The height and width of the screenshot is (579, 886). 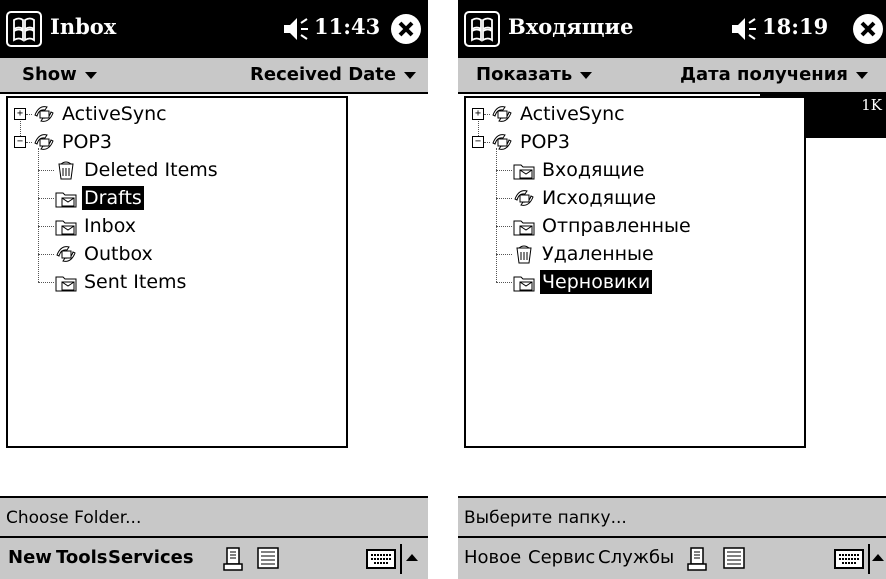 What do you see at coordinates (672, 76) in the screenshot?
I see `filter-menu-bar: Показать Дата получения` at bounding box center [672, 76].